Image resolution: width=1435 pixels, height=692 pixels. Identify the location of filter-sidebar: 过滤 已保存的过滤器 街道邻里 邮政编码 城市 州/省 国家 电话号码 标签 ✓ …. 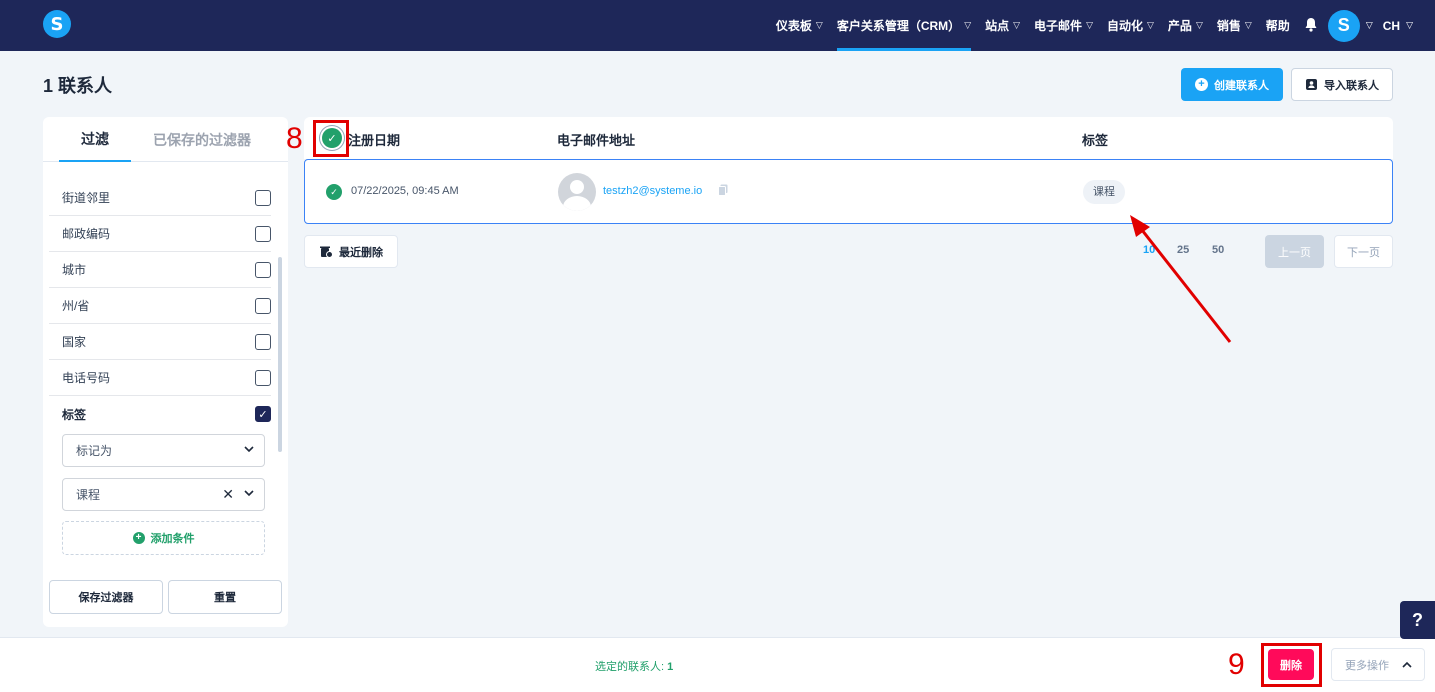
(165, 372).